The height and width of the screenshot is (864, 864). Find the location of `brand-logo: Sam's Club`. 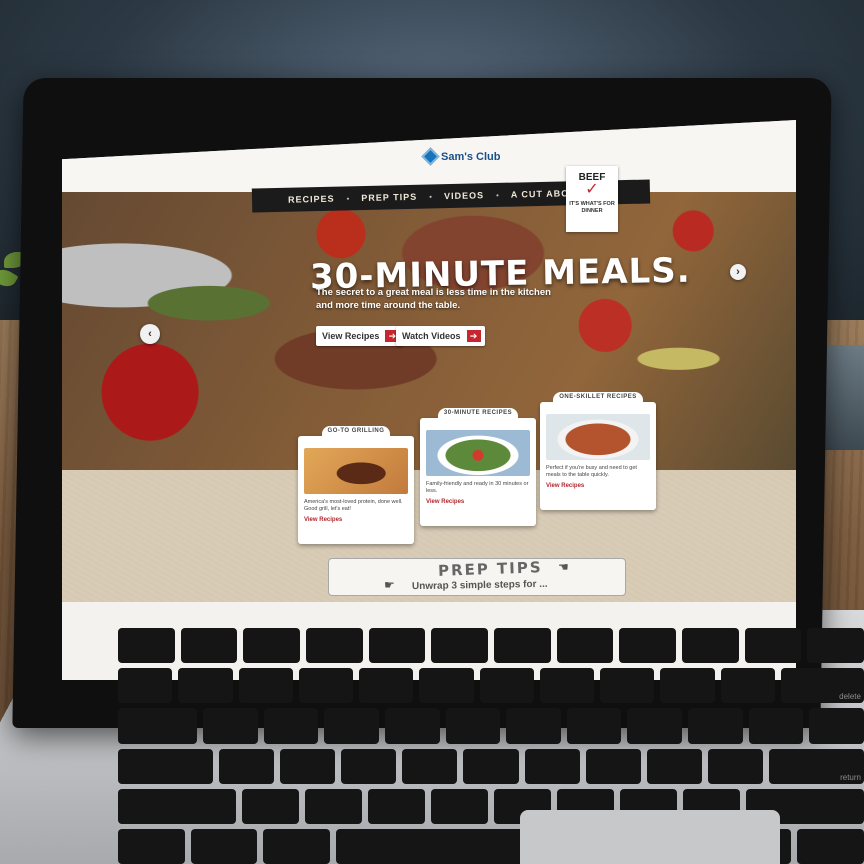

brand-logo: Sam's Club is located at coordinates (461, 156).